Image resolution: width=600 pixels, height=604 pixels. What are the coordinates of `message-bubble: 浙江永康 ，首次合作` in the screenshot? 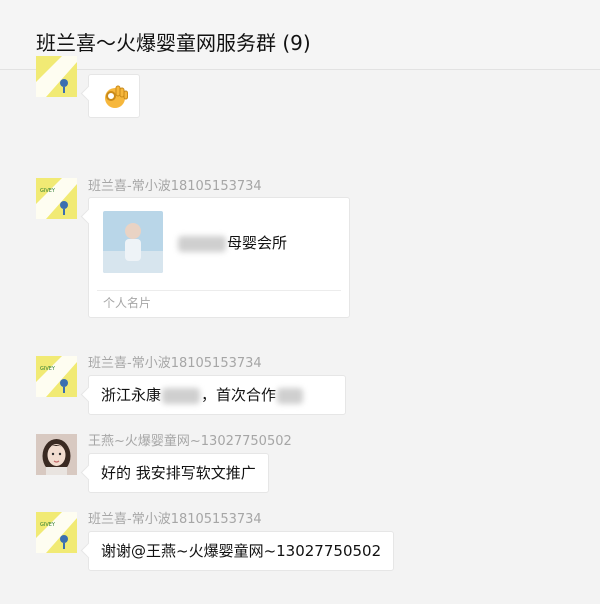 It's located at (217, 395).